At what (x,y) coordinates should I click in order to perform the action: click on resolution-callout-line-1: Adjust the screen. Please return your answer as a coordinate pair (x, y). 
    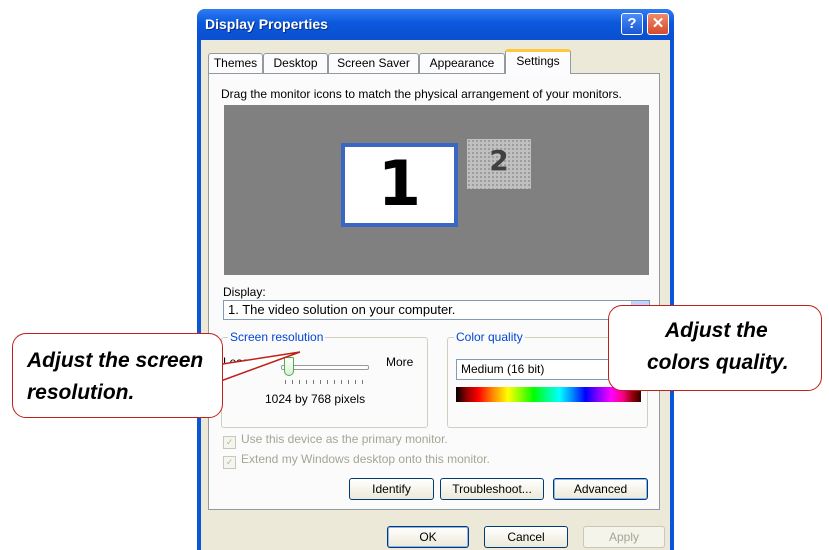
    Looking at the image, I should click on (115, 360).